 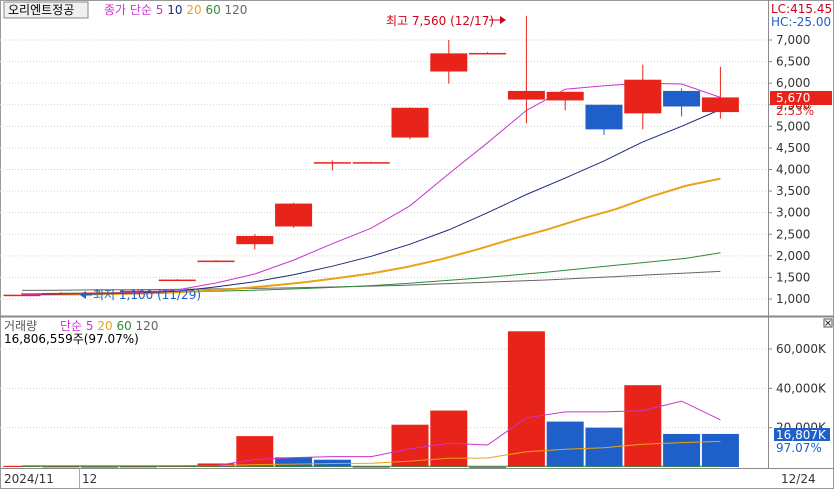 I want to click on ma-legend-text: 종가 단순 5 10 20 60 120, so click(x=175, y=10).